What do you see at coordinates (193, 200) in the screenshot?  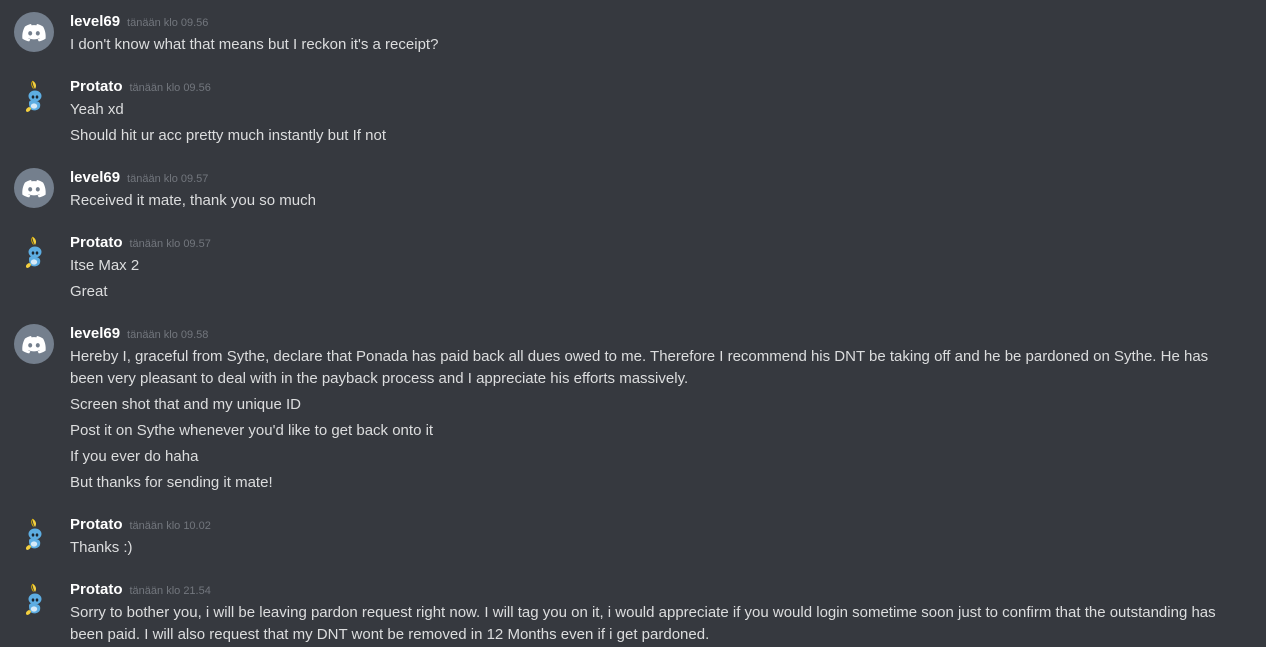 I see `message-line: Received it mate, thank you so much` at bounding box center [193, 200].